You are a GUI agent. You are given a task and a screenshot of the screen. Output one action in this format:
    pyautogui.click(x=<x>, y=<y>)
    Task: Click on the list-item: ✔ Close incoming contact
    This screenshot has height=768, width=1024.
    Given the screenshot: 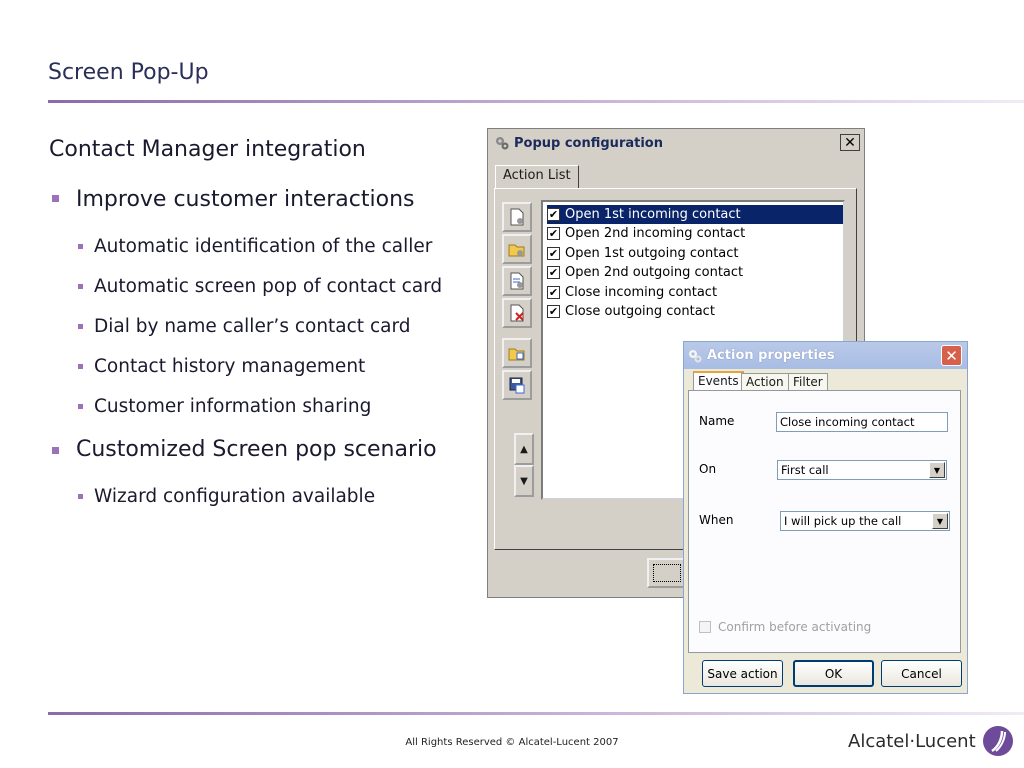 What is the action you would take?
    pyautogui.click(x=695, y=292)
    